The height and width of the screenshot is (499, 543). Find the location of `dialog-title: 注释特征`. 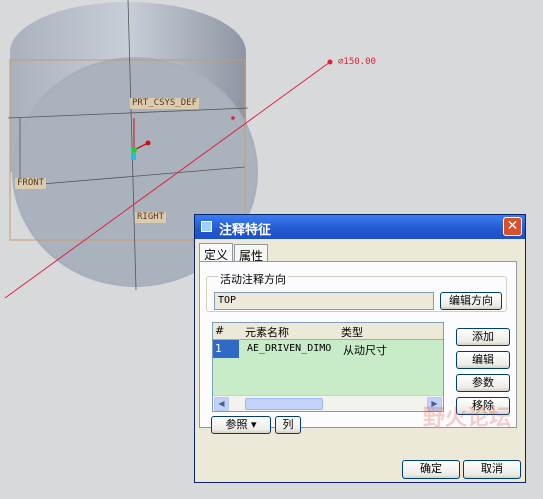

dialog-title: 注释特征 is located at coordinates (245, 230).